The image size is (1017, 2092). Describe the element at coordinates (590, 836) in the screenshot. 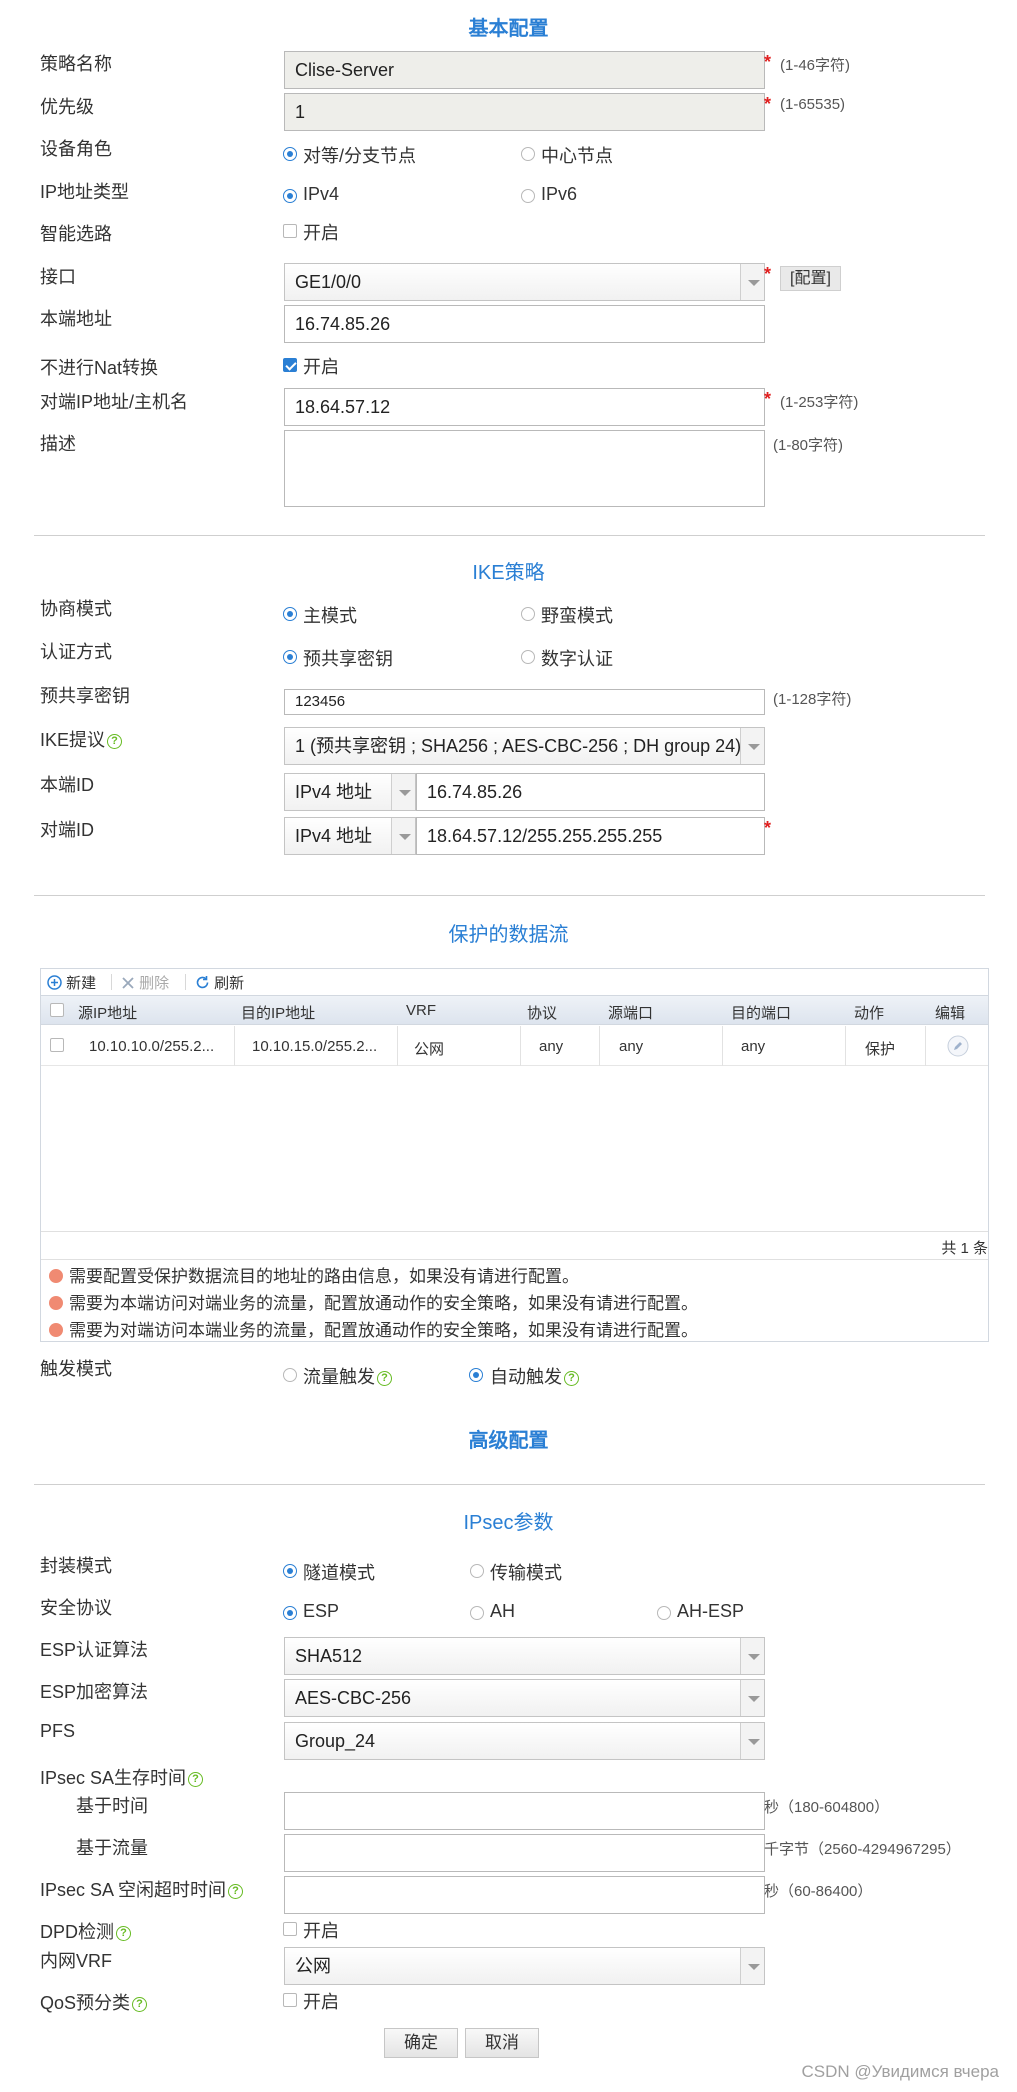

I see `peer-id-input: 18.64.57.12/255.255.255.255` at that location.